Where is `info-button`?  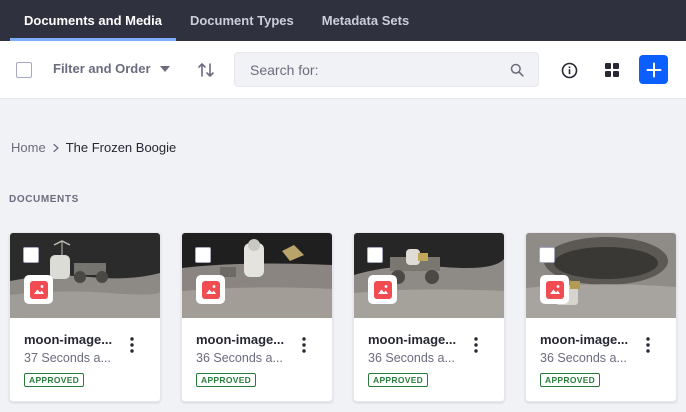 info-button is located at coordinates (569, 70).